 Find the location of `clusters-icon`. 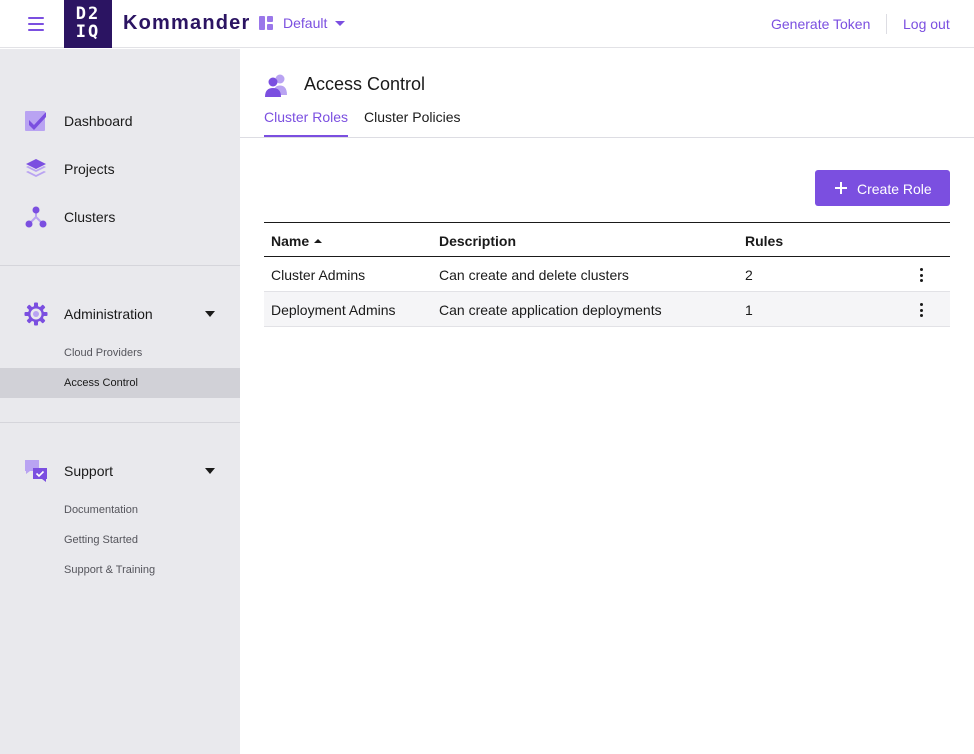

clusters-icon is located at coordinates (36, 217).